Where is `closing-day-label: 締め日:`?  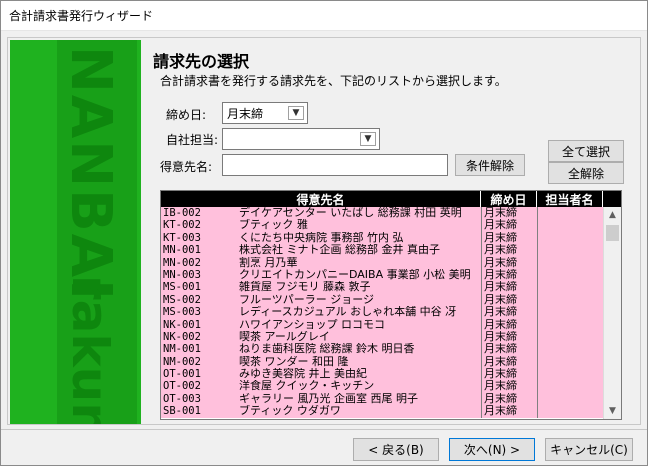
closing-day-label: 締め日: is located at coordinates (186, 115).